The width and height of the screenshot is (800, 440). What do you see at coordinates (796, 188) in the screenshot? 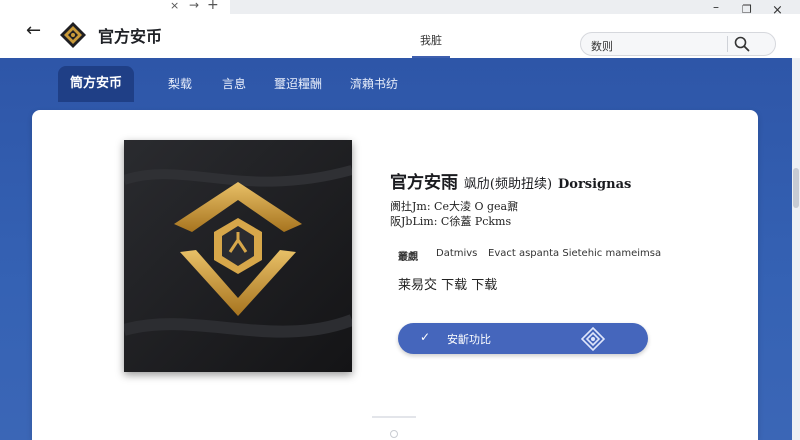
I see `scrollbar-thumb` at bounding box center [796, 188].